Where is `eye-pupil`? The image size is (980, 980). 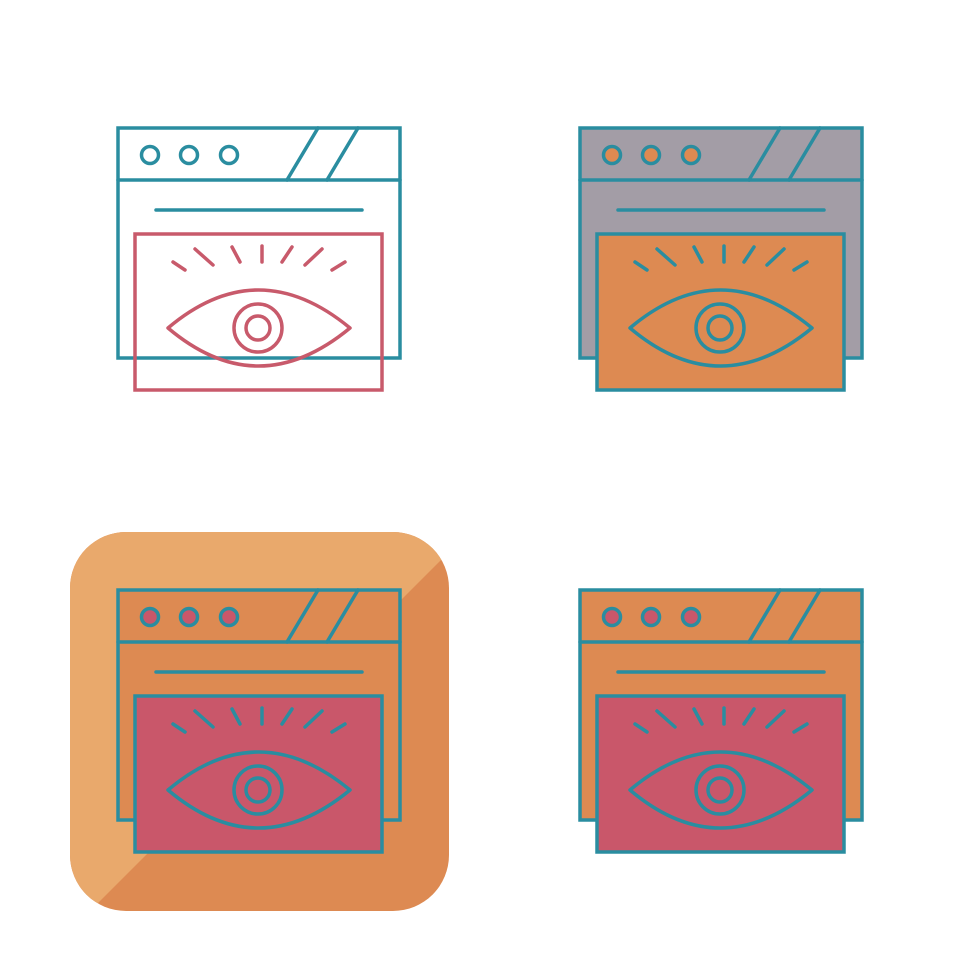 eye-pupil is located at coordinates (258, 328).